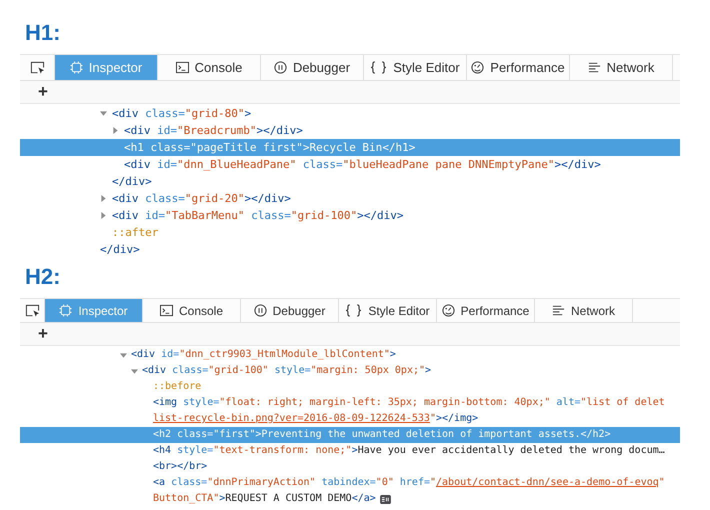  What do you see at coordinates (409, 483) in the screenshot?
I see `markup-text: <a class="dnnPrimaryAction" tabindex="0" href="/about/contact-dnn/see-a-demo-of-evoq"` at bounding box center [409, 483].